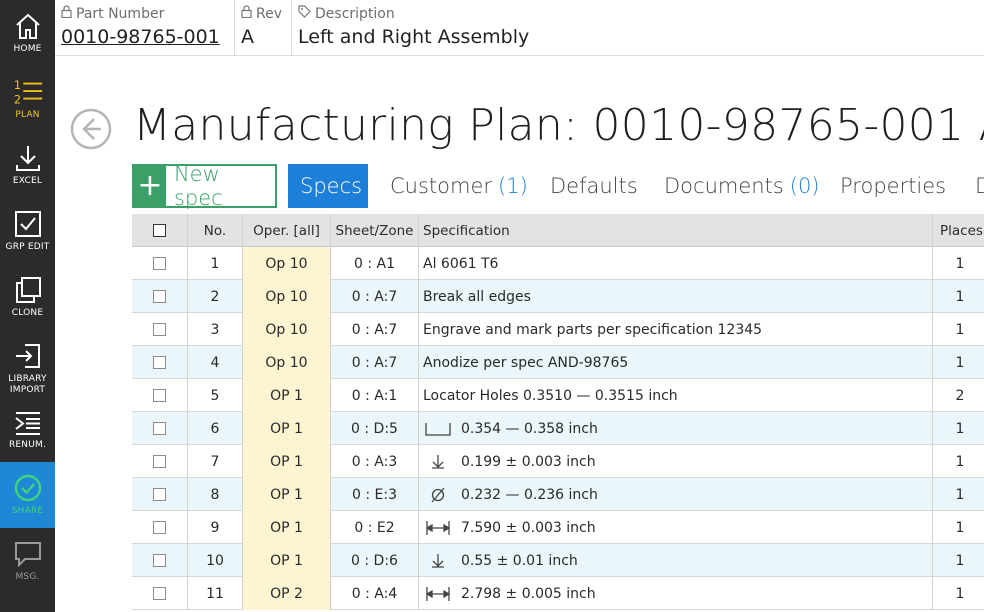 The width and height of the screenshot is (984, 612). Describe the element at coordinates (675, 593) in the screenshot. I see `row-specification: 2.798 ± 0.005 inch` at that location.